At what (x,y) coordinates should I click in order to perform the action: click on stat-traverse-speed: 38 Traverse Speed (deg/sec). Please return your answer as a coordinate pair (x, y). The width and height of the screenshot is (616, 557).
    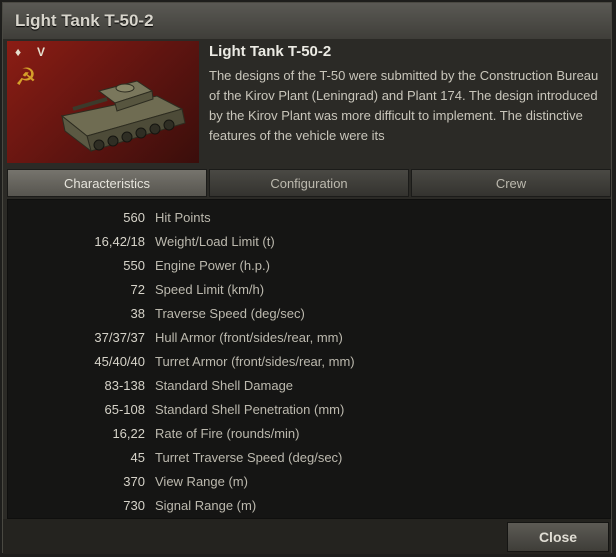
    Looking at the image, I should click on (309, 316).